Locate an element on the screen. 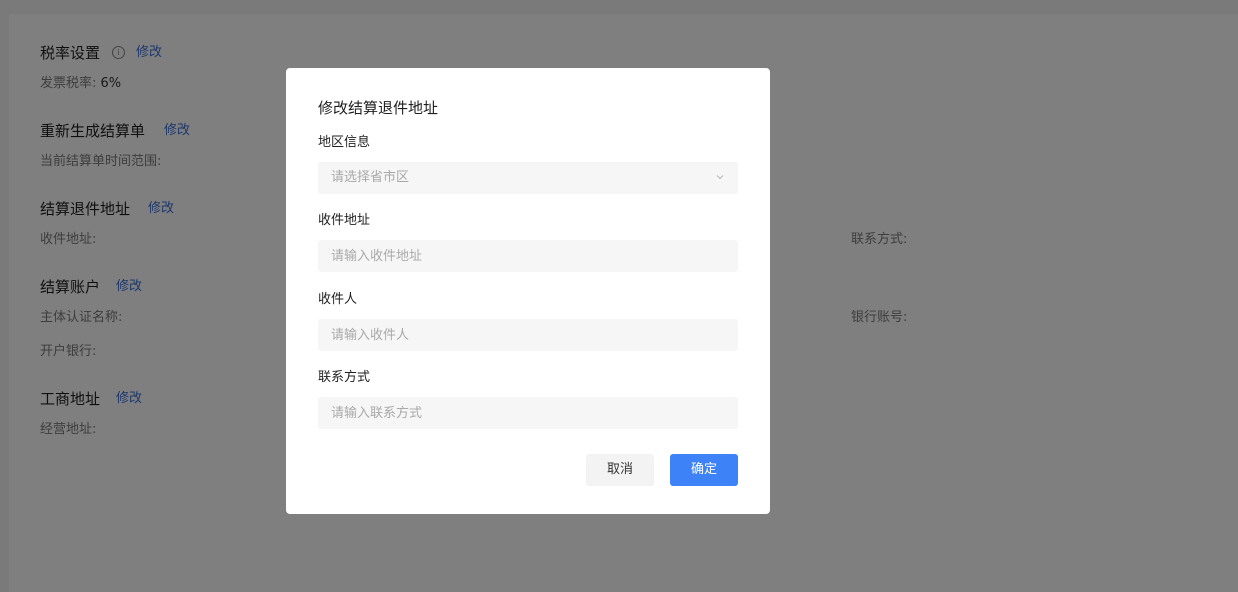 The width and height of the screenshot is (1238, 592). region-label: 地区信息 is located at coordinates (344, 142).